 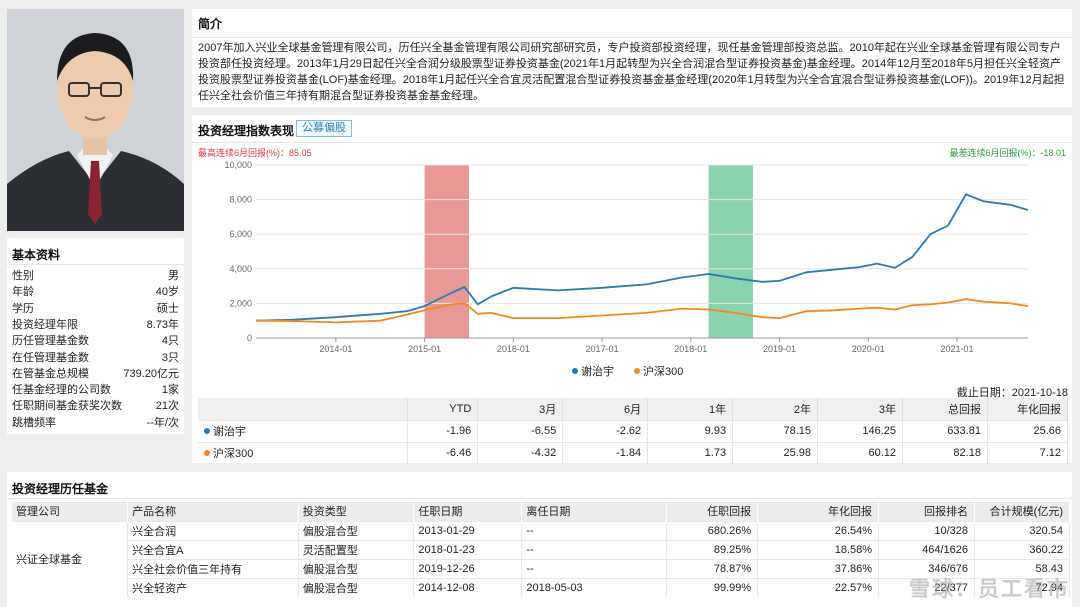 I want to click on performance-title: 投资经理指数表现, so click(x=246, y=131).